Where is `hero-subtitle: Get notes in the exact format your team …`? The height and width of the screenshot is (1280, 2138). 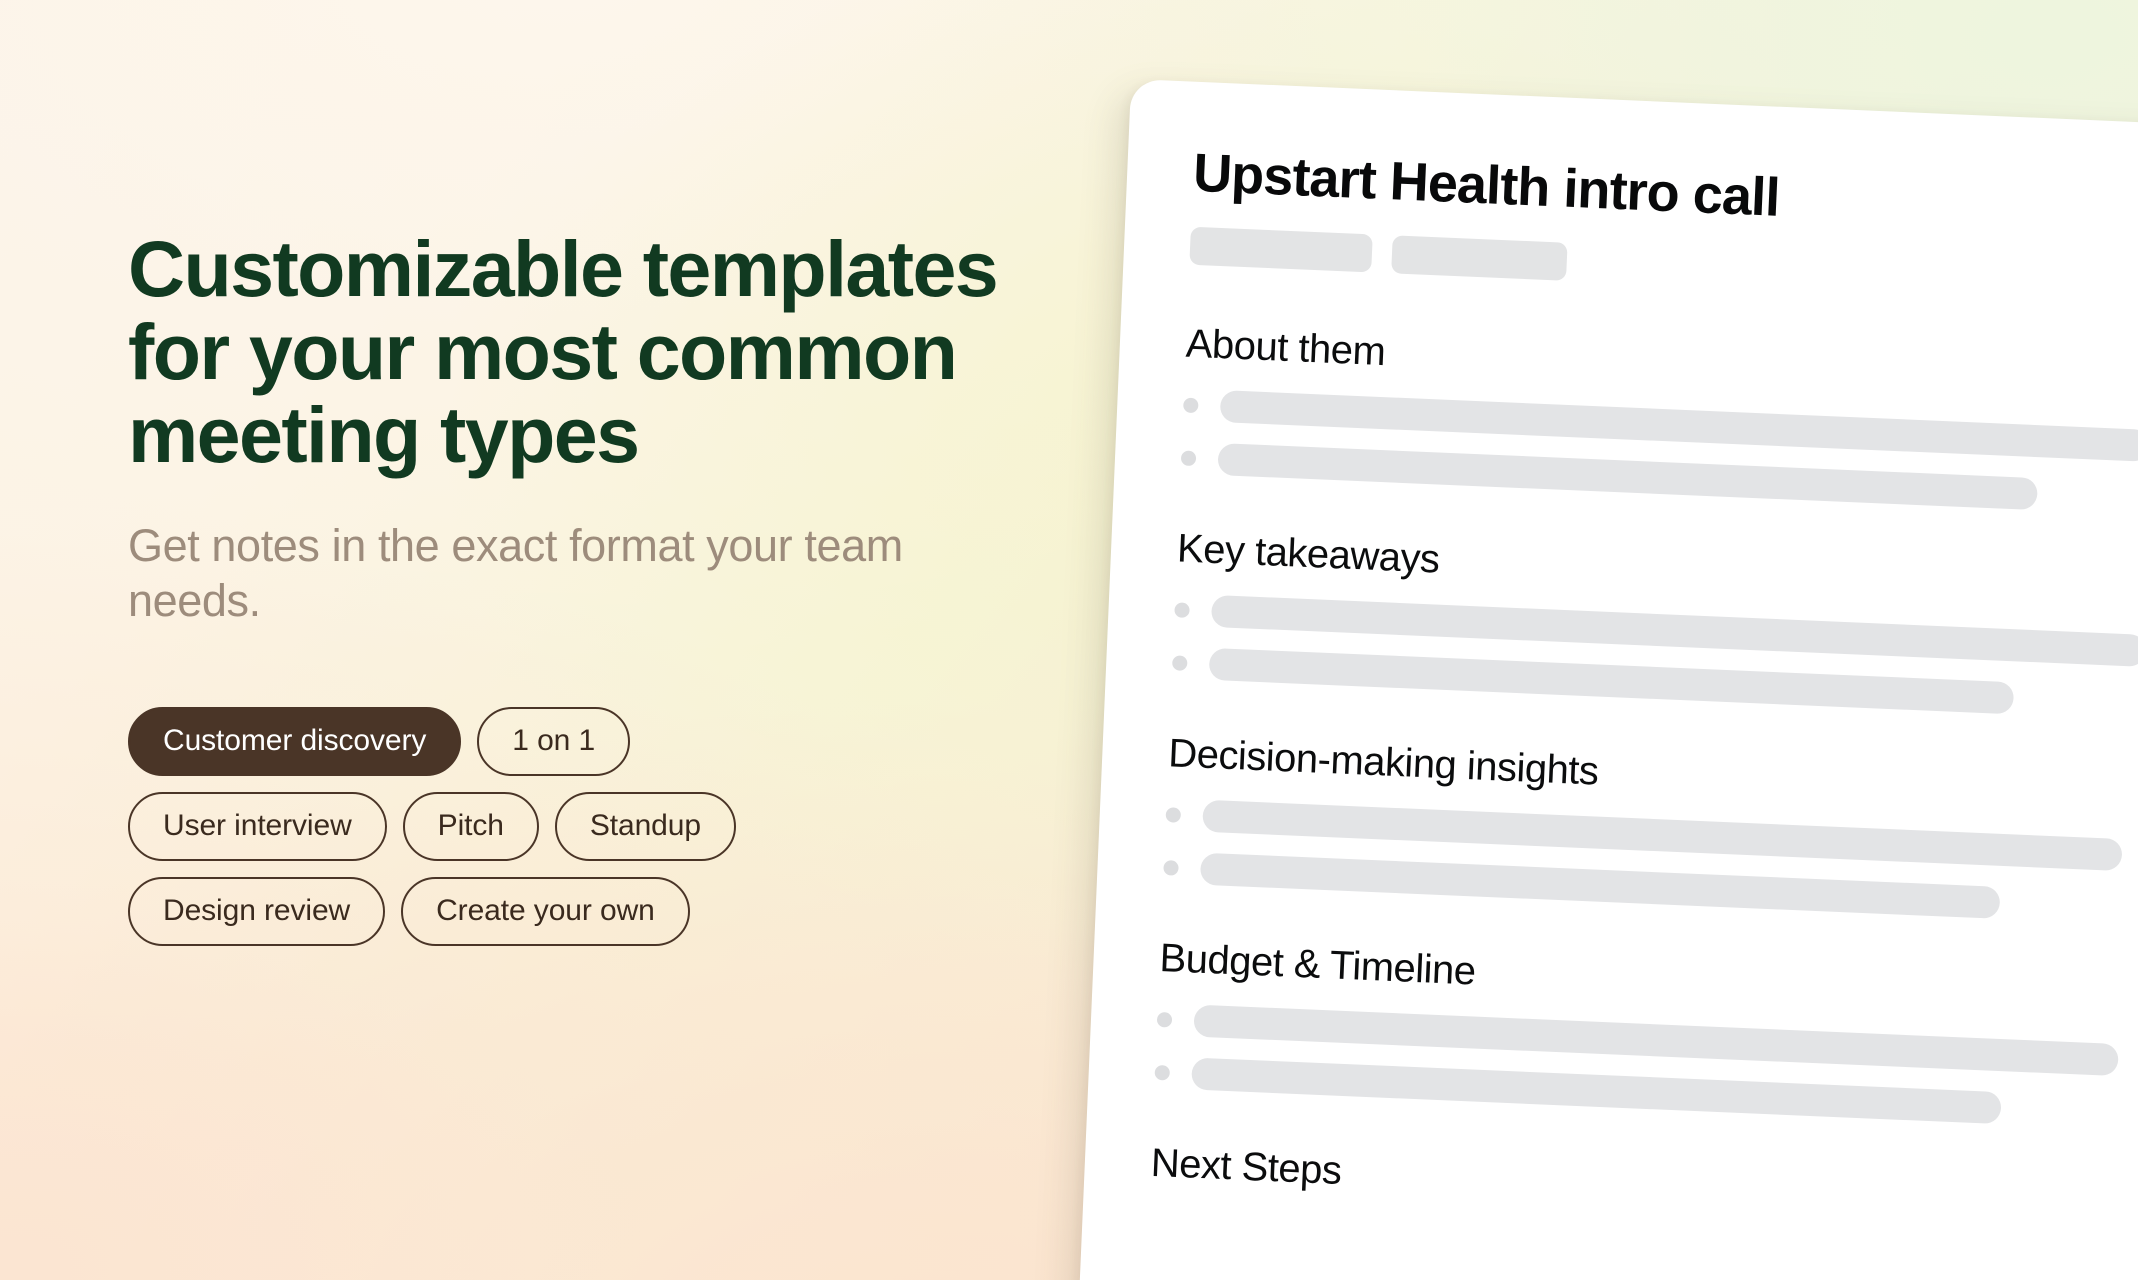 hero-subtitle: Get notes in the exact format your team … is located at coordinates (515, 572).